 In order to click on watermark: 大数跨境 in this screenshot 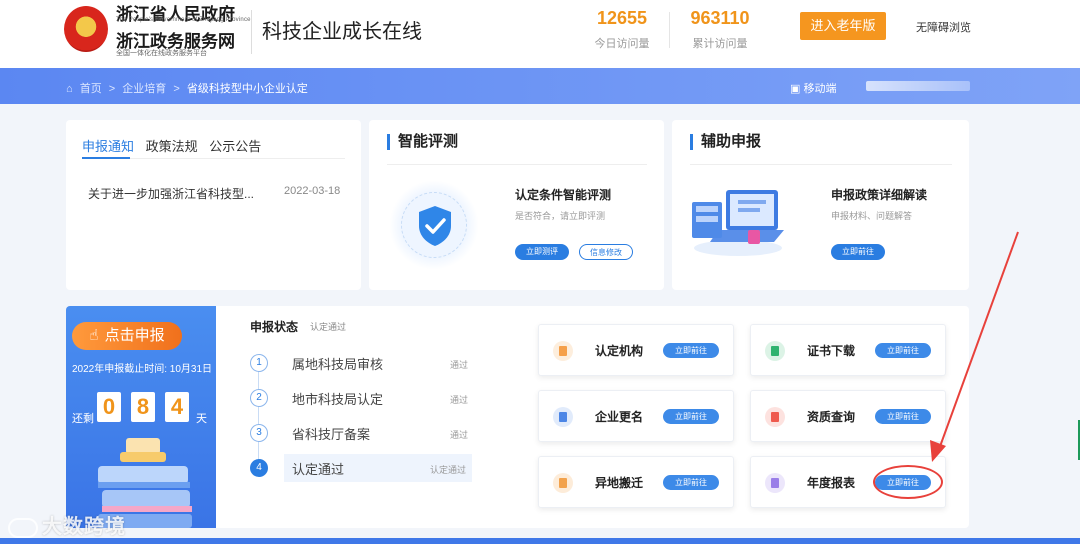, I will do `click(67, 524)`.